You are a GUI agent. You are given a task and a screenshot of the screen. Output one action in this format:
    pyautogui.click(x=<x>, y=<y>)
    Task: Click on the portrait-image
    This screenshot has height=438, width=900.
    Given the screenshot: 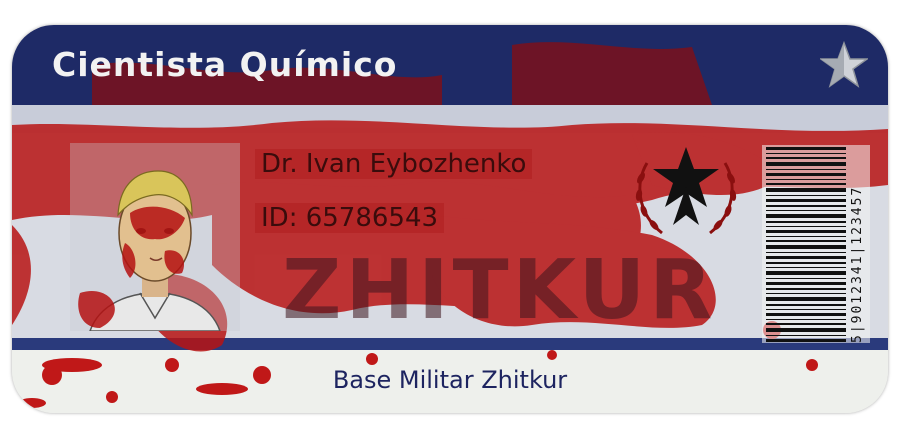 What is the action you would take?
    pyautogui.click(x=155, y=237)
    